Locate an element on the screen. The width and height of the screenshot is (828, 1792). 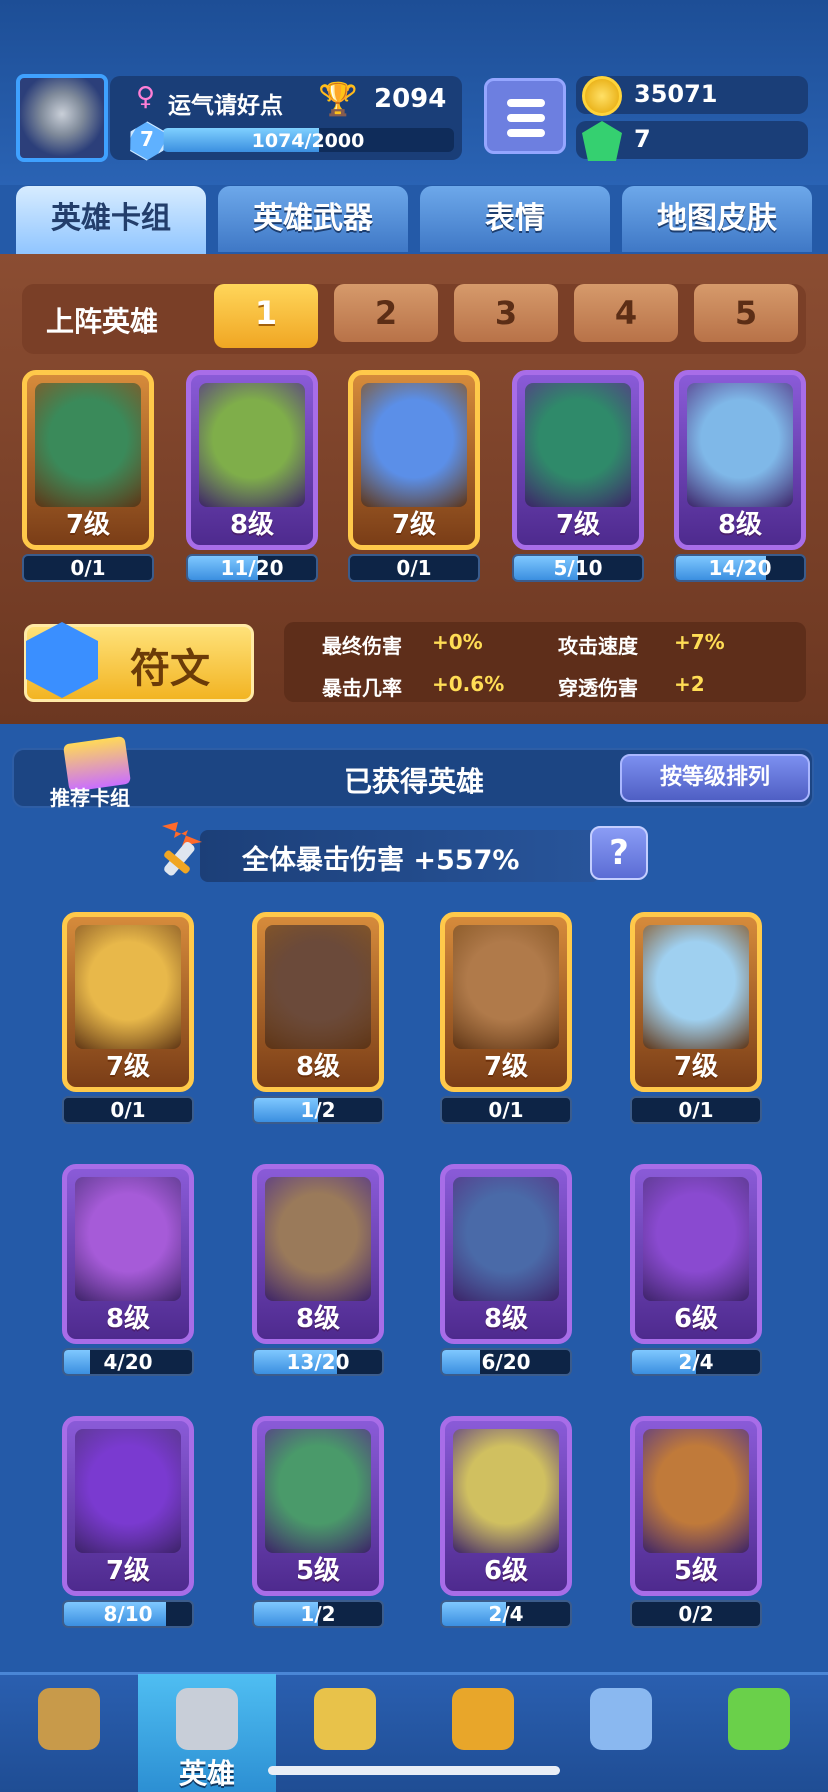
hero-progress-bar: 13/20 is located at coordinates (318, 1362).